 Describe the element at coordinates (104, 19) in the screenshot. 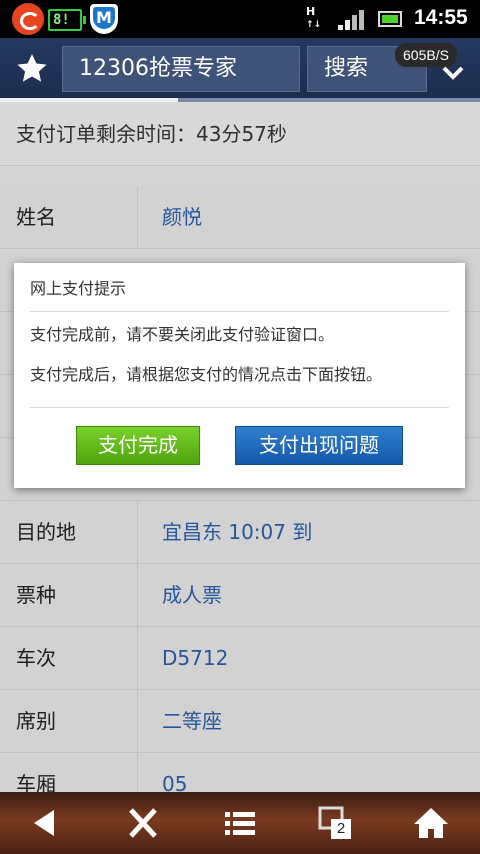

I see `security-shield-icon: M` at that location.